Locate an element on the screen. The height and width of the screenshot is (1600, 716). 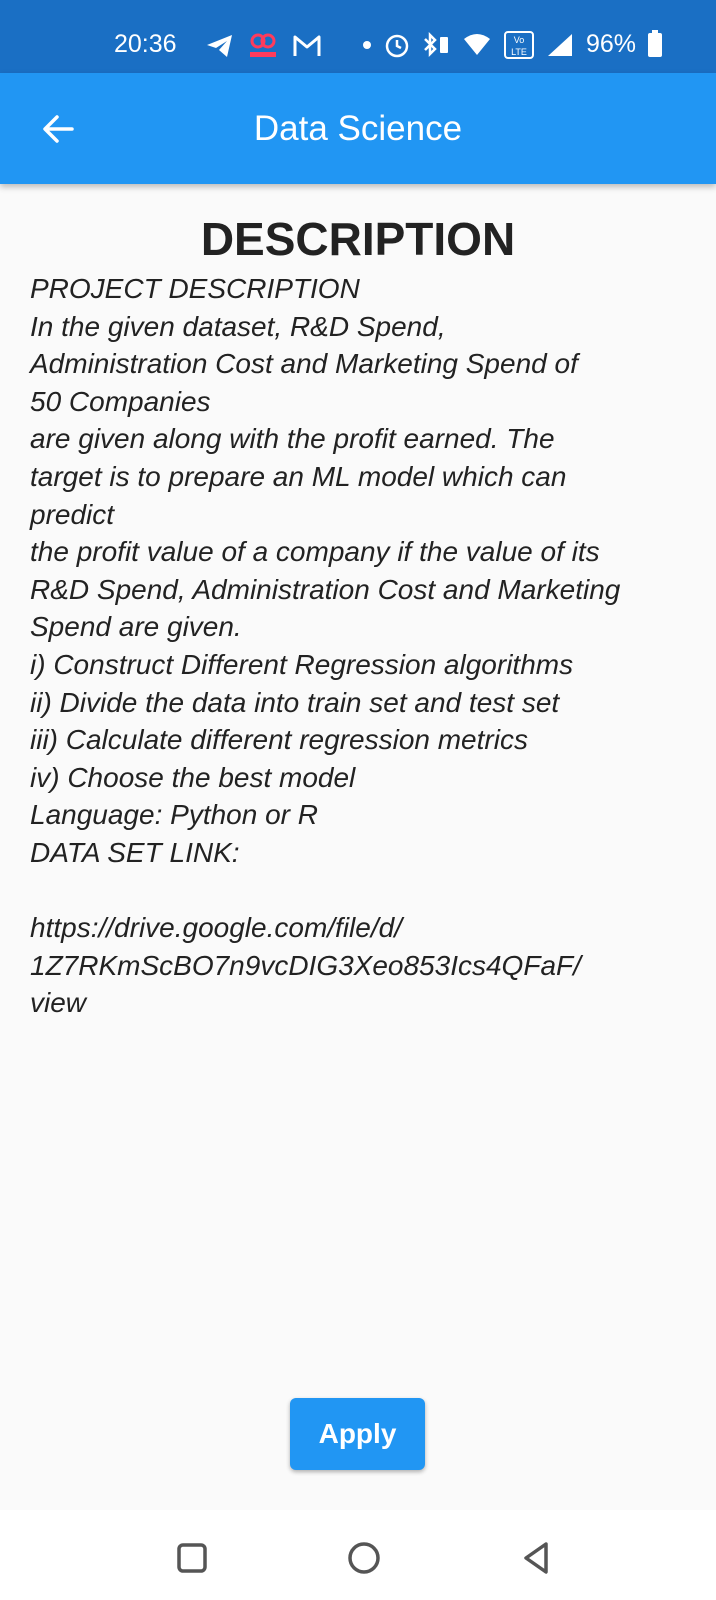
status-bar: 20:36 Vo LTE 96% is located at coordinates (358, 36).